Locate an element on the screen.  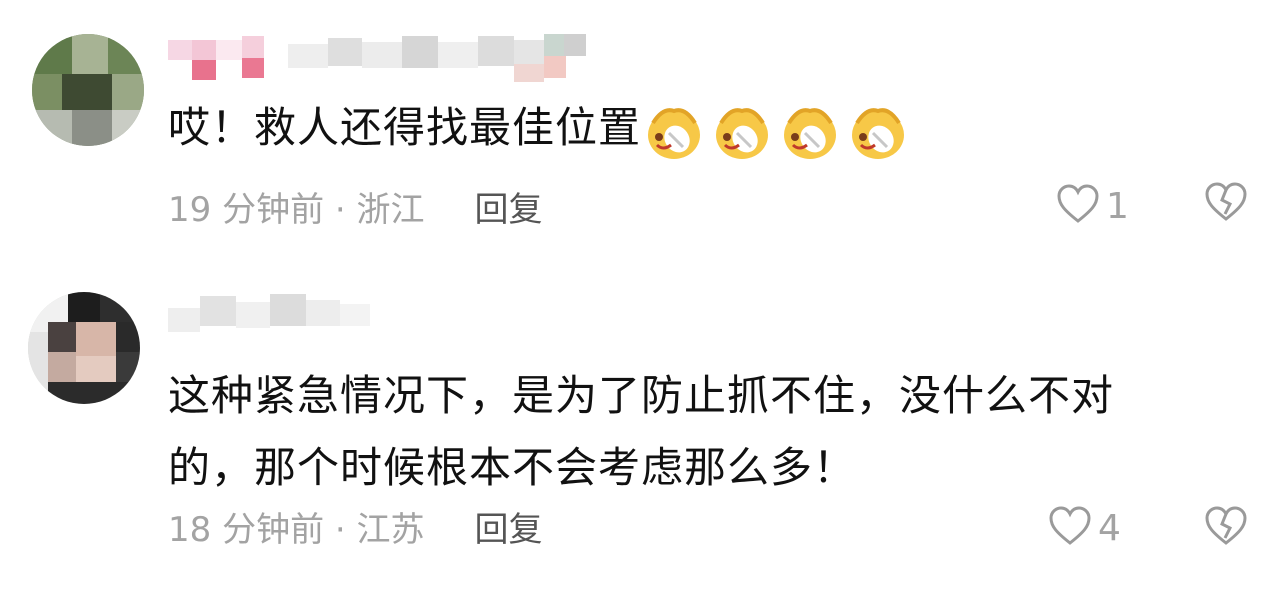
timestamp: 18 分钟前 is located at coordinates (246, 530).